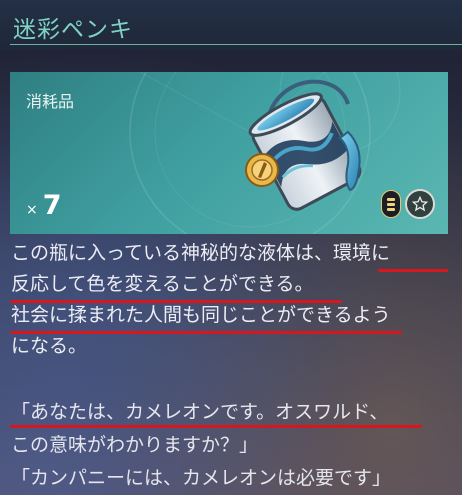 This screenshot has height=495, width=462. Describe the element at coordinates (391, 204) in the screenshot. I see `lock-button` at that location.